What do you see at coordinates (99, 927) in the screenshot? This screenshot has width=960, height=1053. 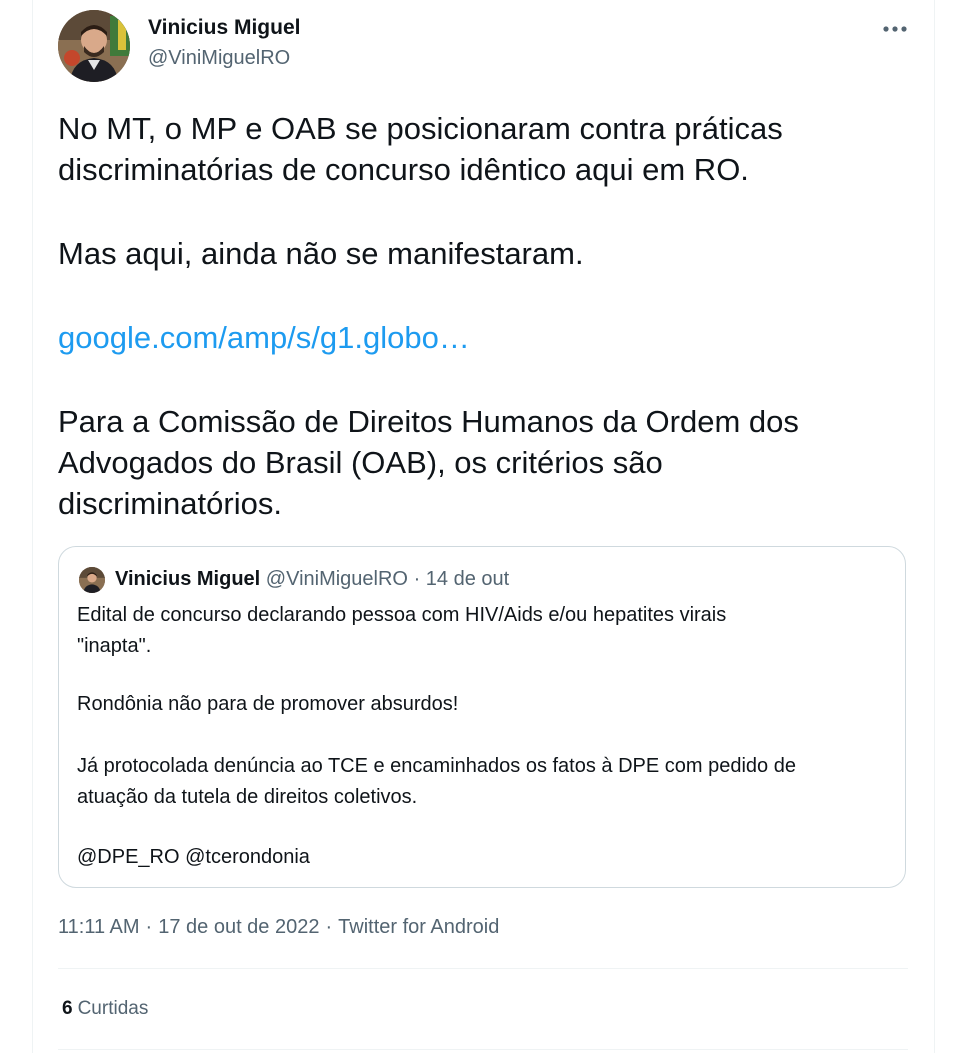 I see `tweet-time: 11:11 AM` at bounding box center [99, 927].